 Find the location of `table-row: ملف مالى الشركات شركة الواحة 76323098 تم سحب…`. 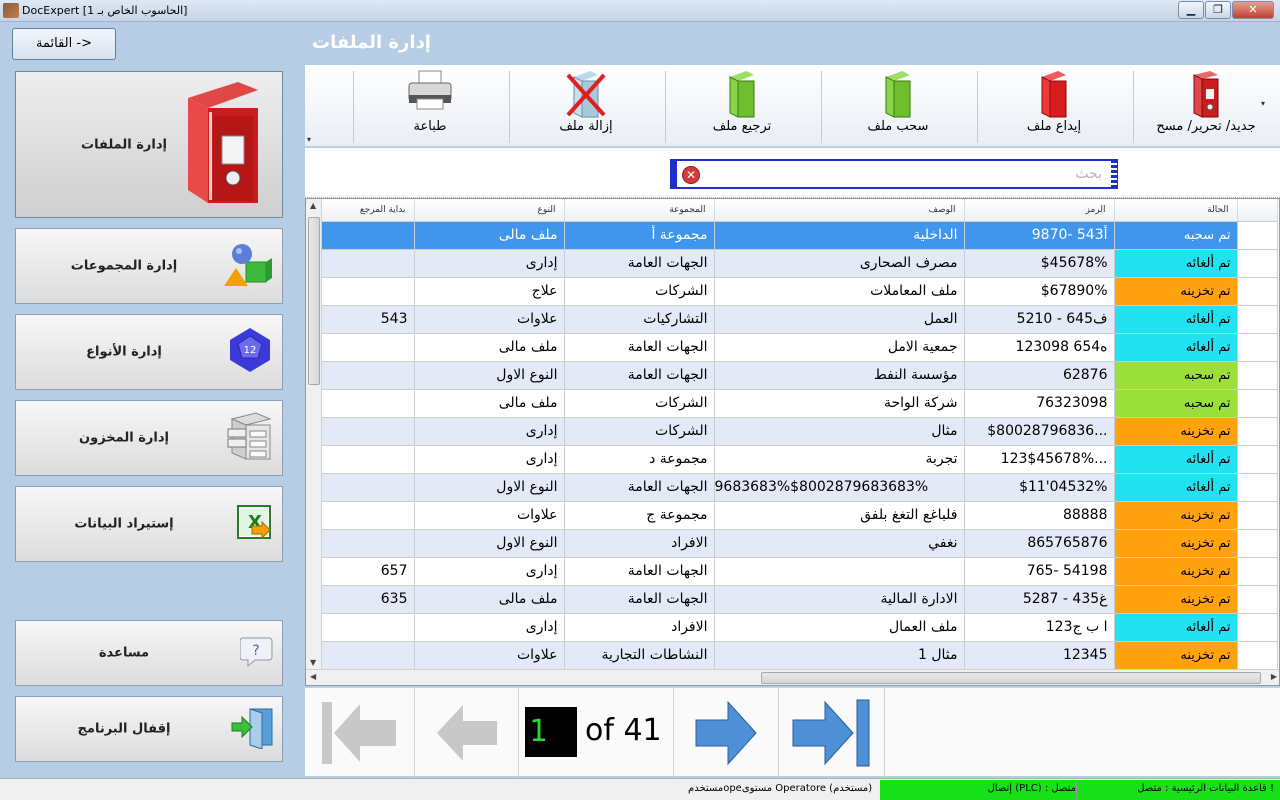

table-row: ملف مالى الشركات شركة الواحة 76323098 تم سحب… is located at coordinates (800, 403).